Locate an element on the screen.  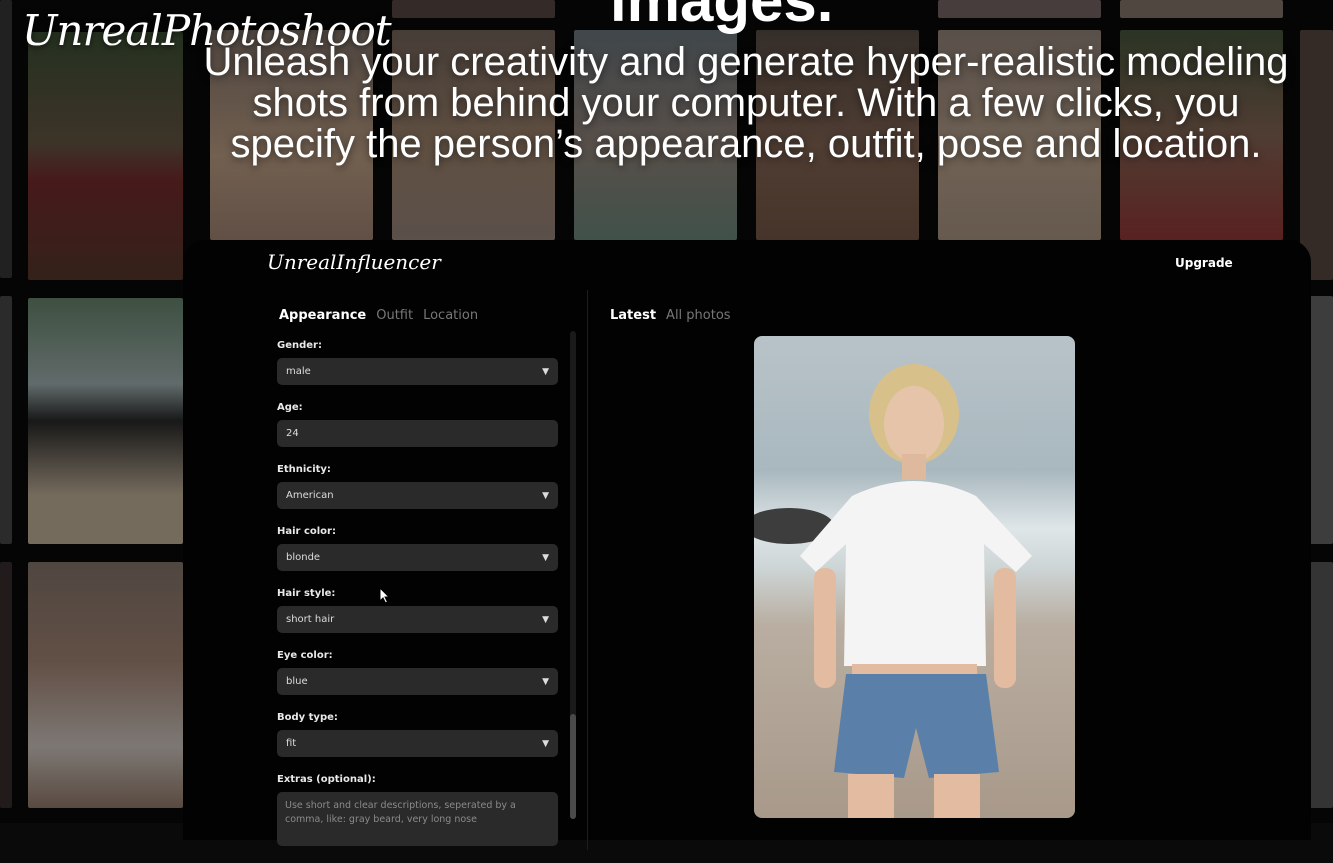
age-value: 24 is located at coordinates (292, 433).